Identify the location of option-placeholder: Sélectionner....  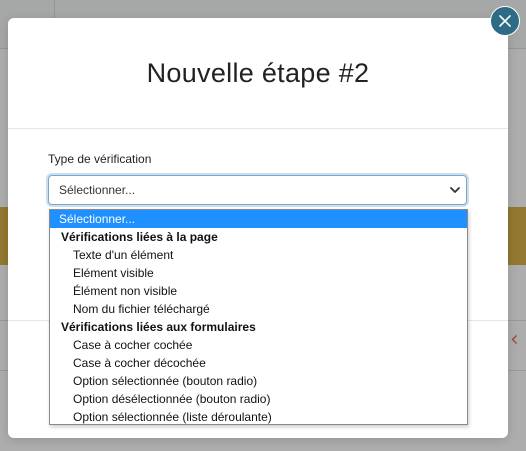
(258, 219).